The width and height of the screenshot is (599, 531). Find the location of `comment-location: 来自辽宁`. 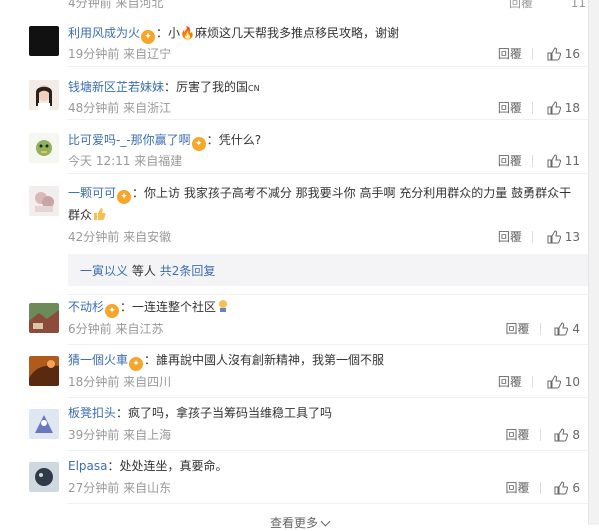

comment-location: 来自辽宁 is located at coordinates (147, 54).